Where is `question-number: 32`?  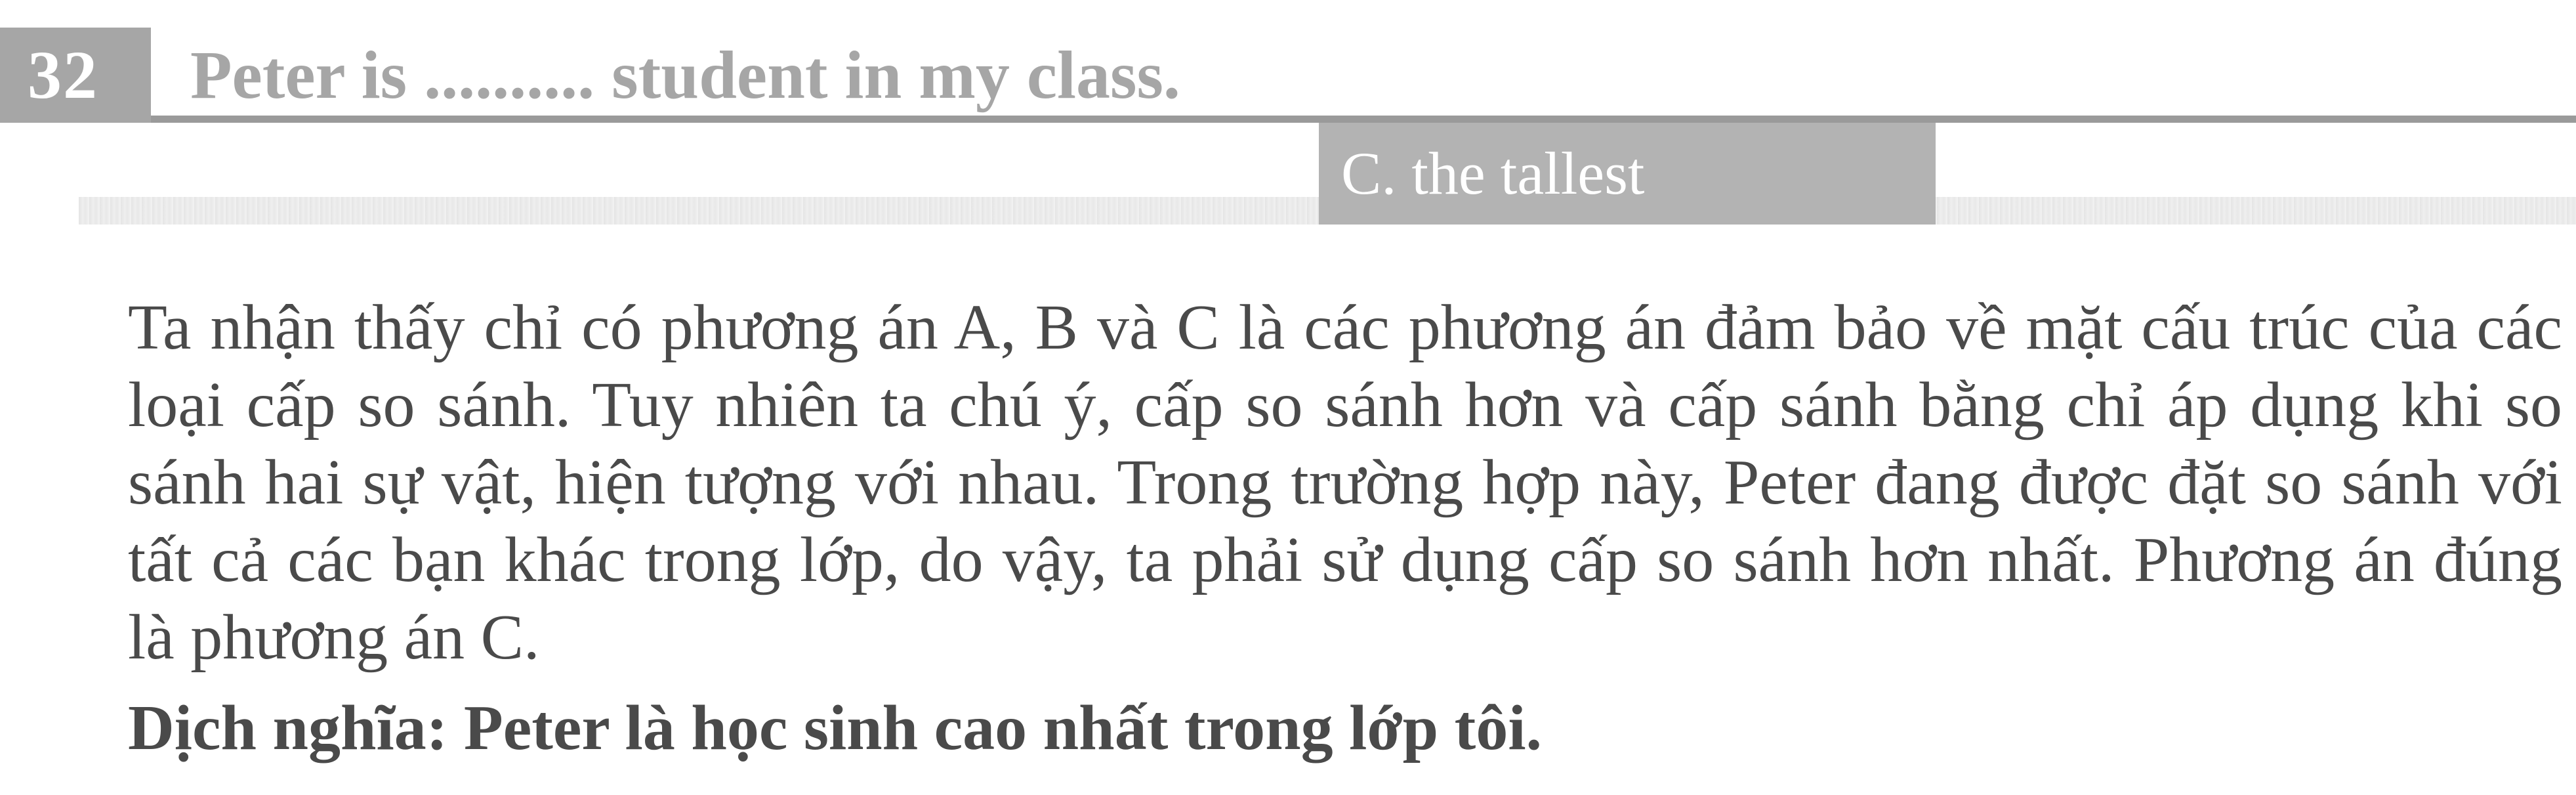 question-number: 32 is located at coordinates (75, 76).